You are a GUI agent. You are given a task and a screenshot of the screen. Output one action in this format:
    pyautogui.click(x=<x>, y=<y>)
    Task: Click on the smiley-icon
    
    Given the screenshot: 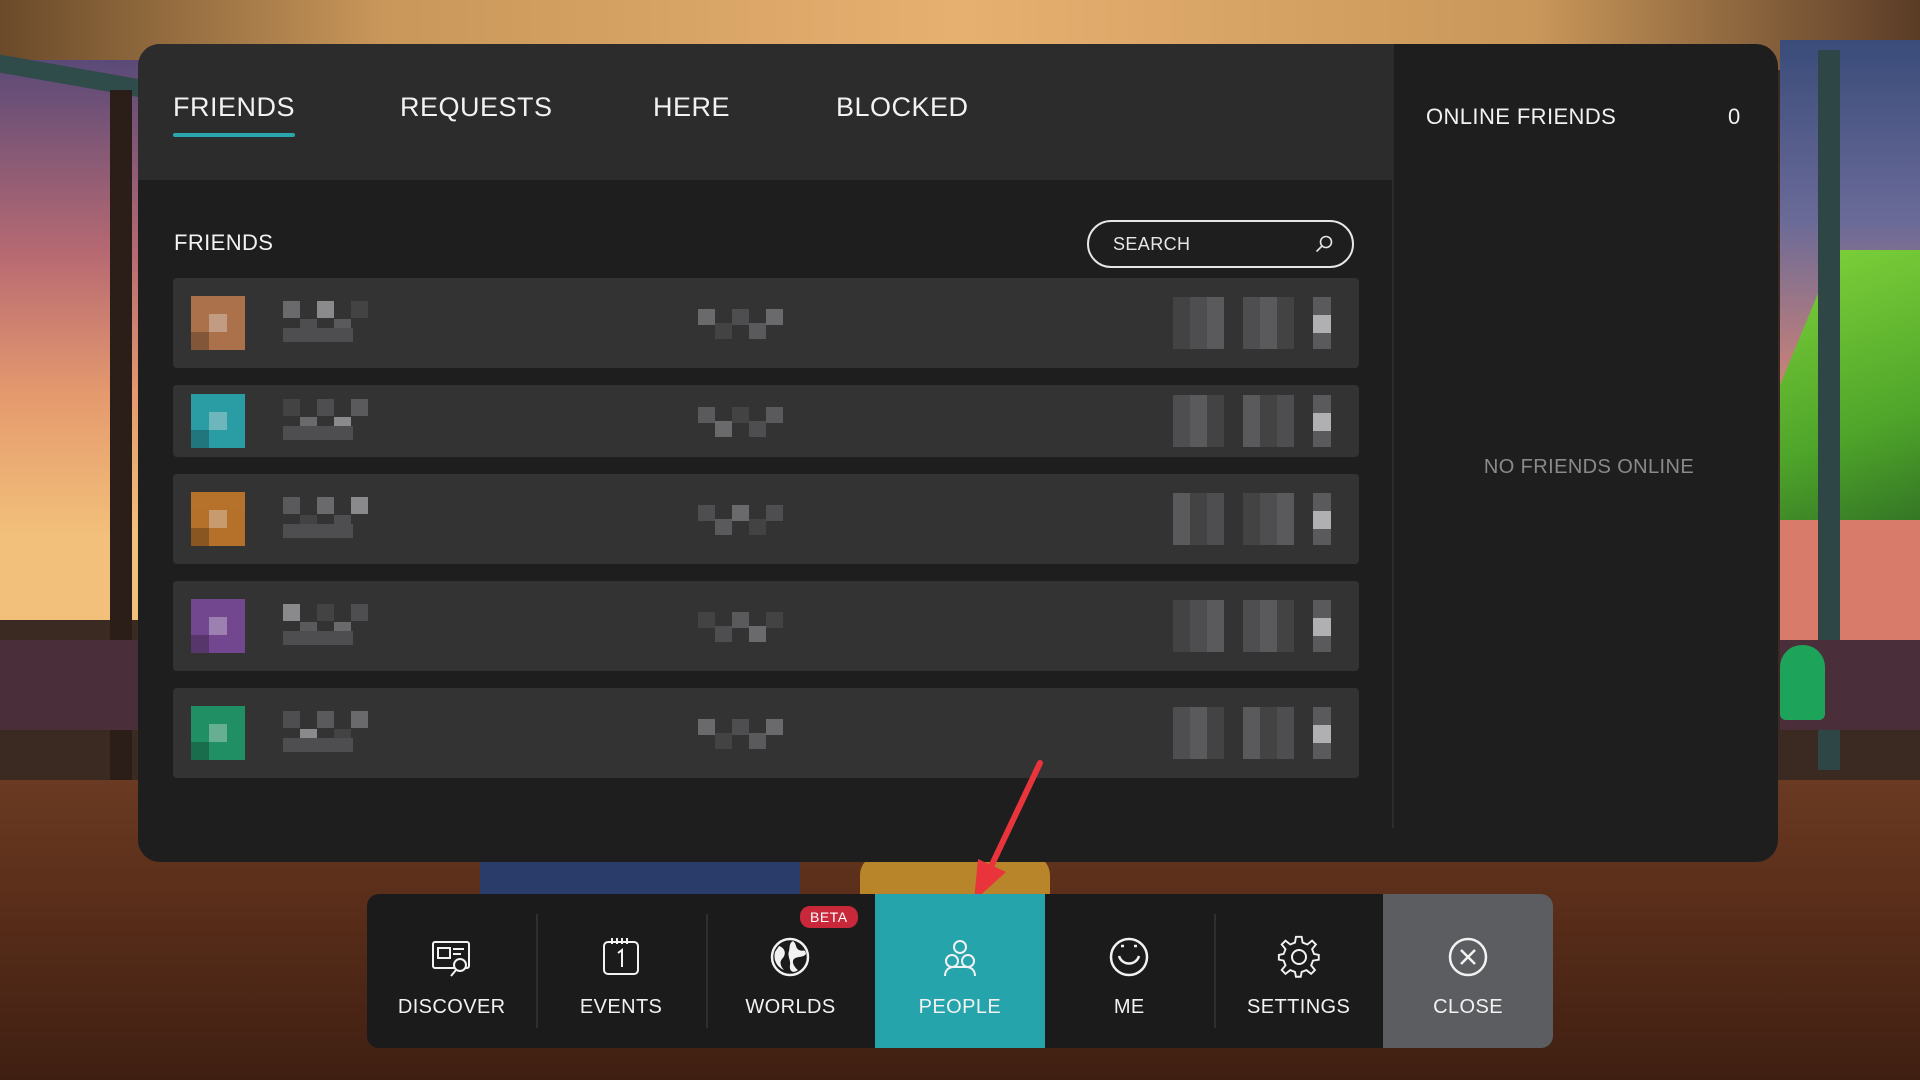 What is the action you would take?
    pyautogui.click(x=1129, y=957)
    